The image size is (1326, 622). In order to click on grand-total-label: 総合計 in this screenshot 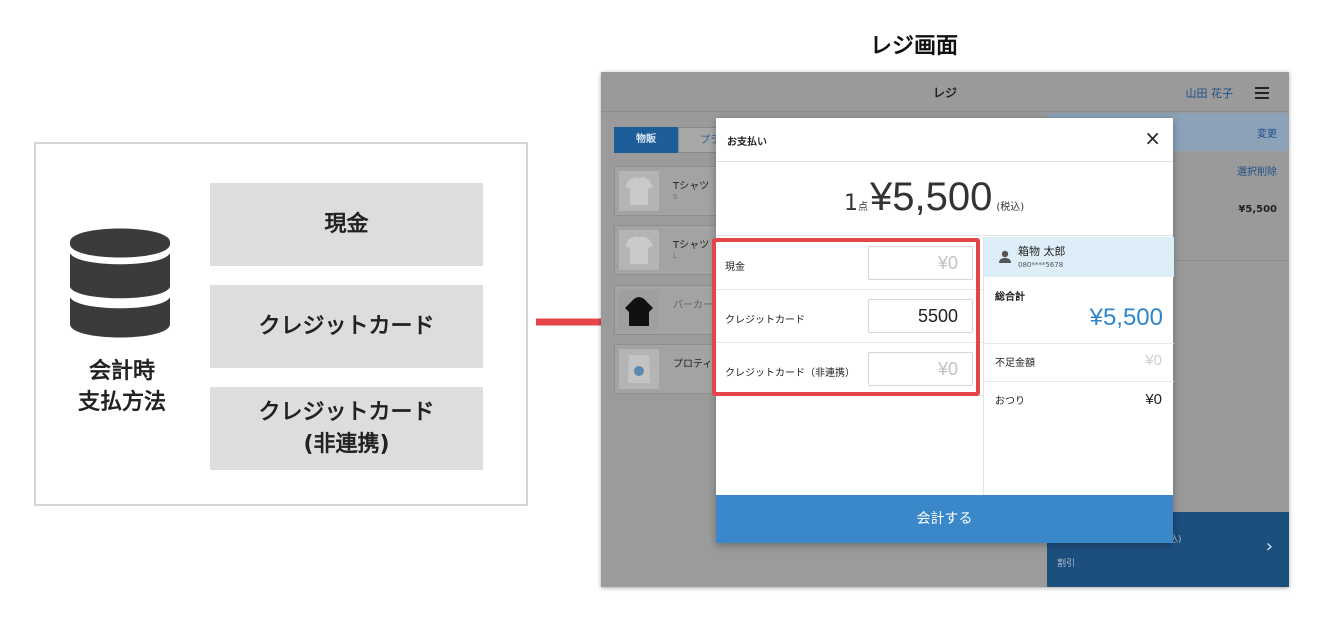, I will do `click(1010, 297)`.